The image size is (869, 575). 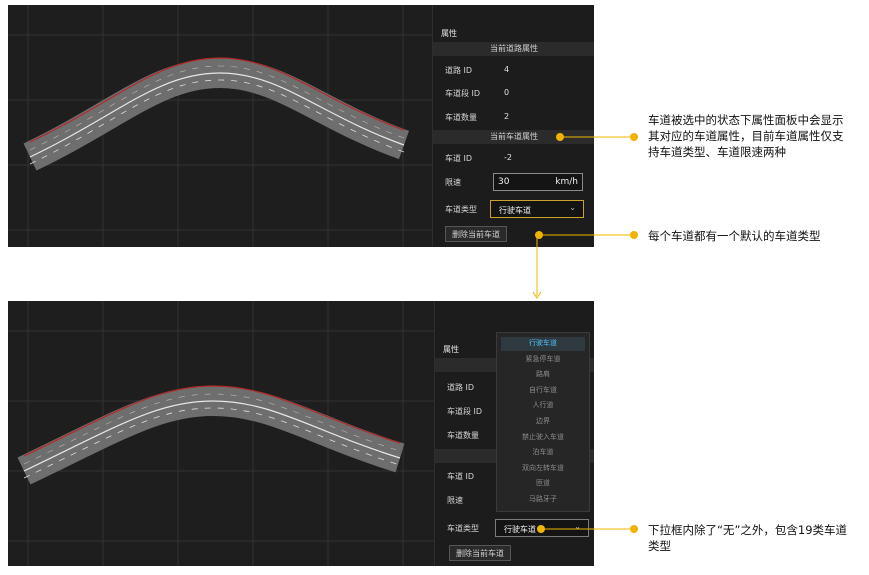 I want to click on lane-id-value: -2, so click(x=508, y=157).